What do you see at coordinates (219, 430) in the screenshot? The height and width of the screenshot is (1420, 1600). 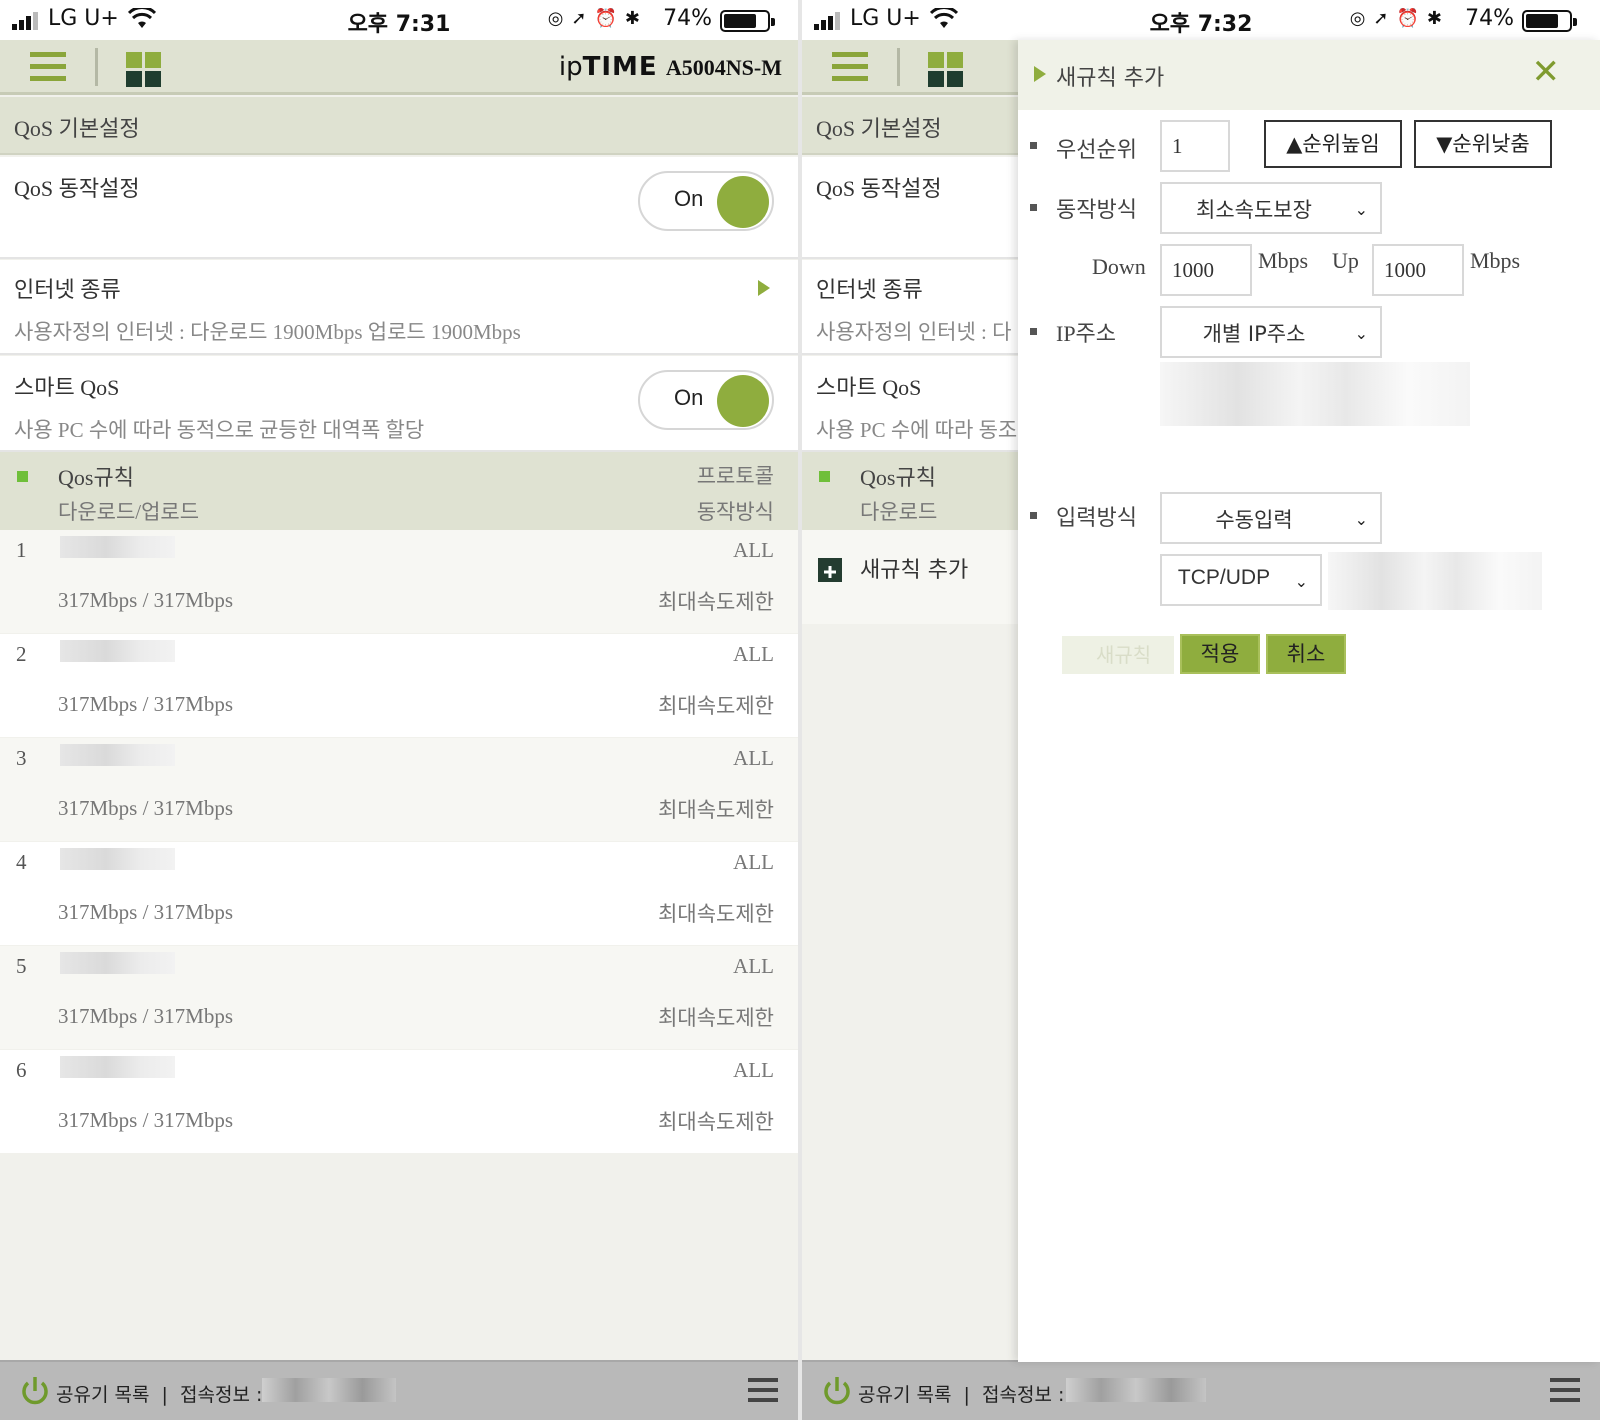 I see `smart-qos-desc: 사용 PC 수에 따라 동적으로 균등한 대역폭 할당` at bounding box center [219, 430].